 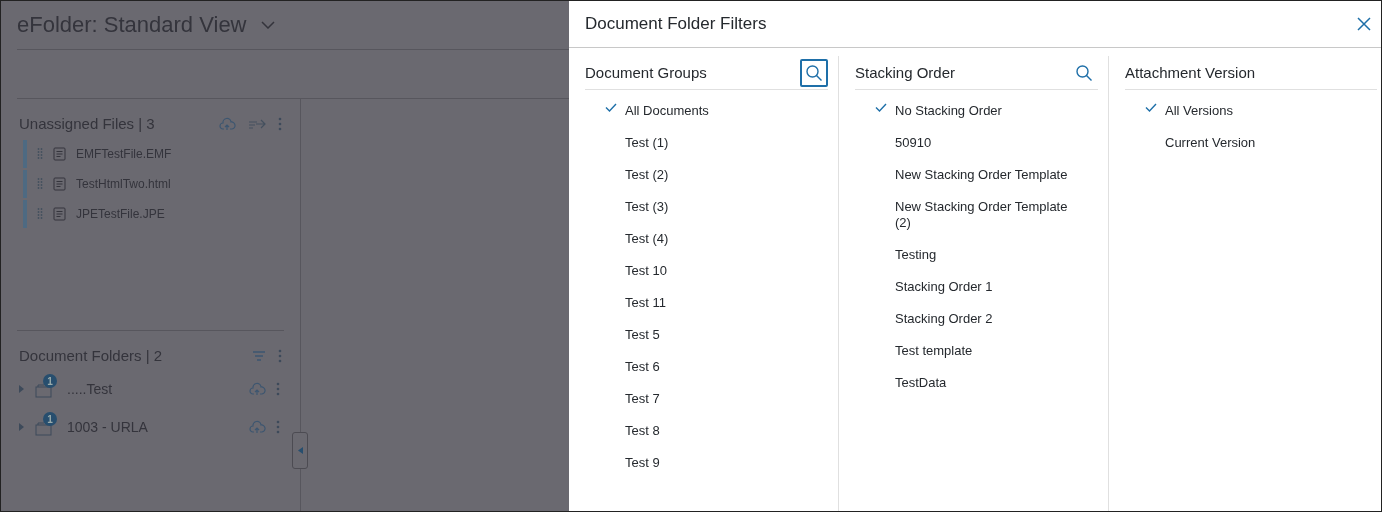 I want to click on filter-option: Test 9, so click(x=642, y=463).